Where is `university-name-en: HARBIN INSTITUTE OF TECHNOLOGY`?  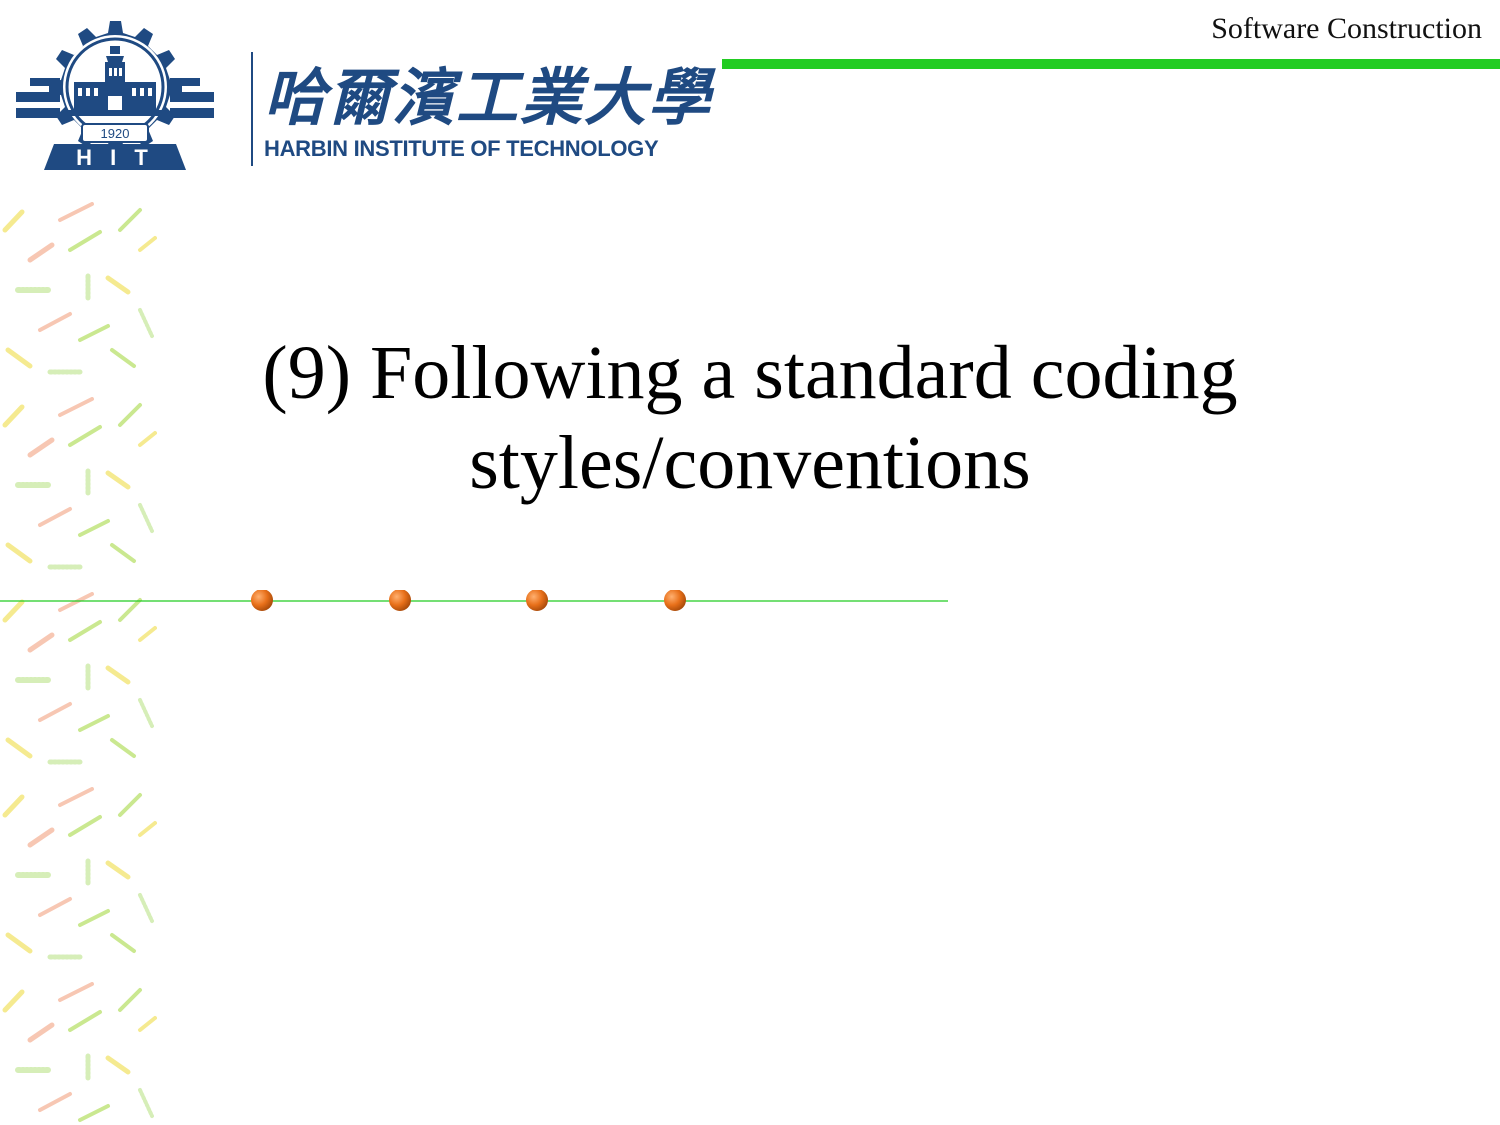
university-name-en: HARBIN INSTITUTE OF TECHNOLOGY is located at coordinates (461, 148).